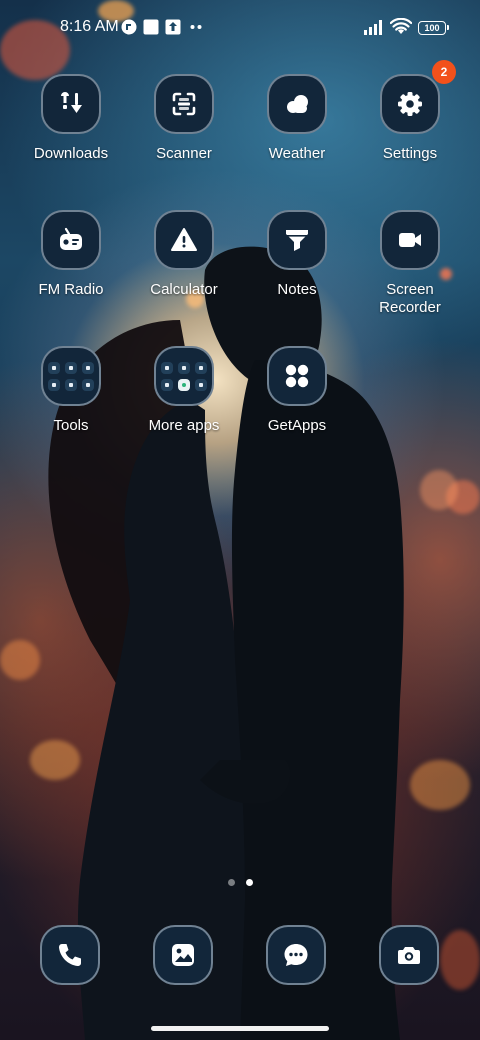 The width and height of the screenshot is (480, 1040). Describe the element at coordinates (71, 425) in the screenshot. I see `folder-label: Tools` at that location.